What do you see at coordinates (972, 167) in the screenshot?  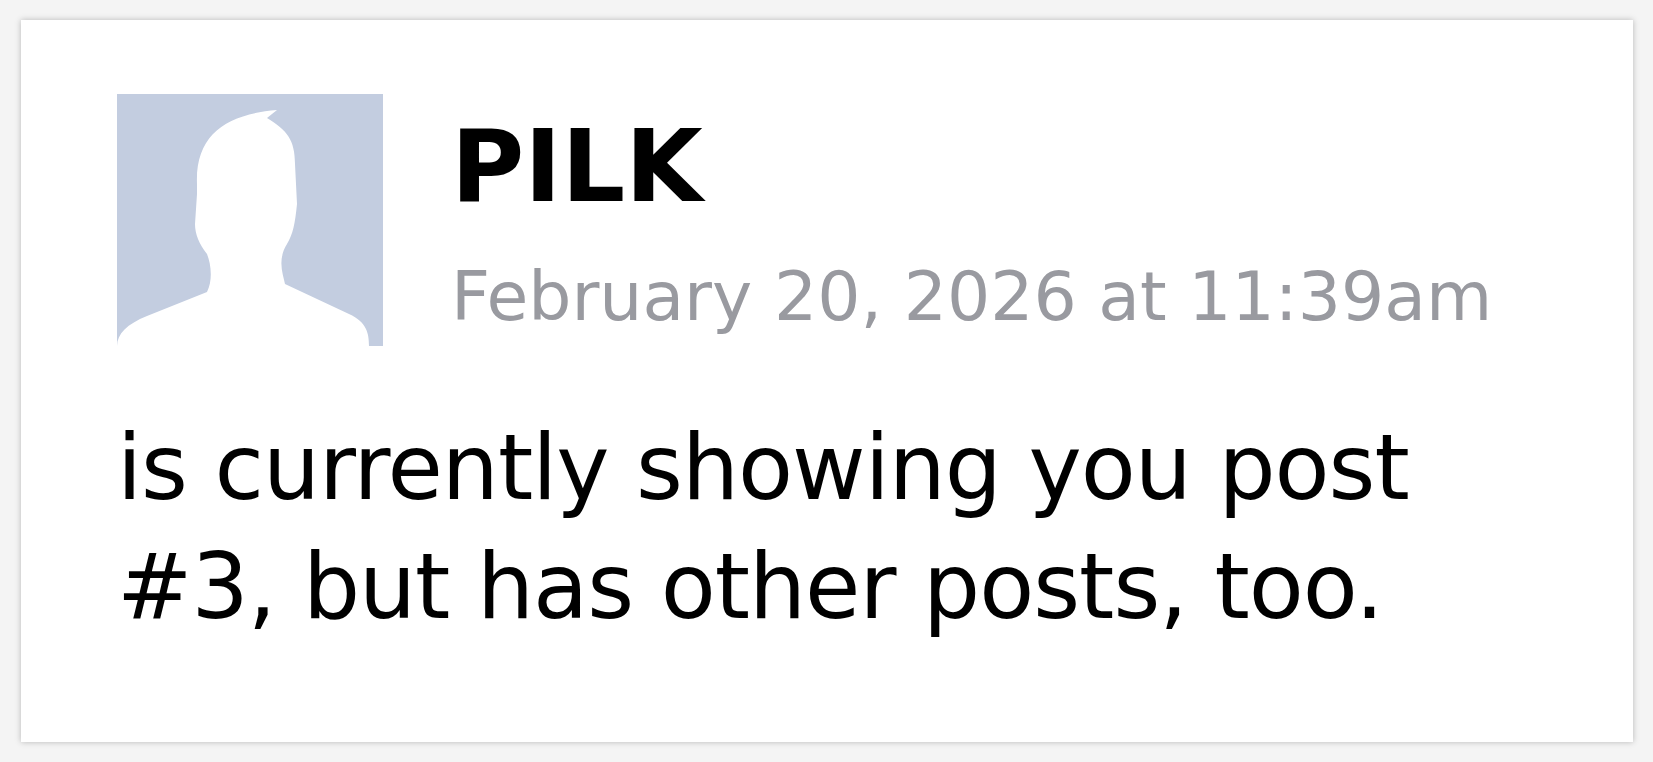 I see `author-name: PILK` at bounding box center [972, 167].